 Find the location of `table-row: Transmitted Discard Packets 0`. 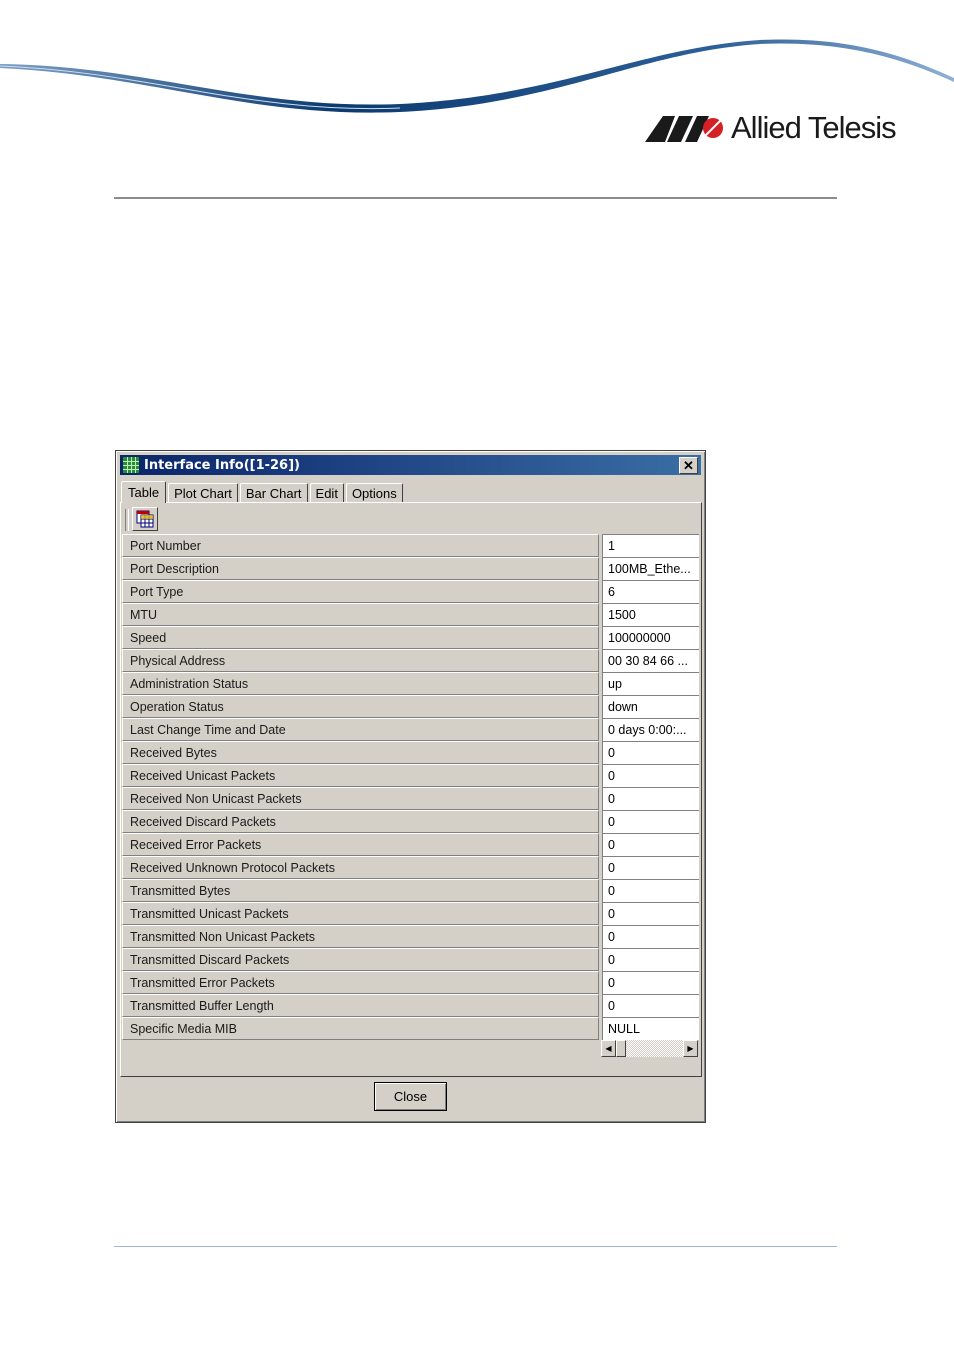

table-row: Transmitted Discard Packets 0 is located at coordinates (411, 959).